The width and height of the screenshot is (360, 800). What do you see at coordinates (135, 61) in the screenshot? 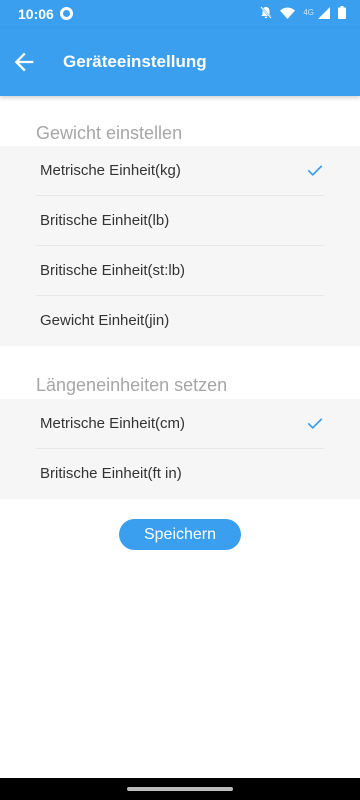
I see `page-title: Geräteeinstellung` at bounding box center [135, 61].